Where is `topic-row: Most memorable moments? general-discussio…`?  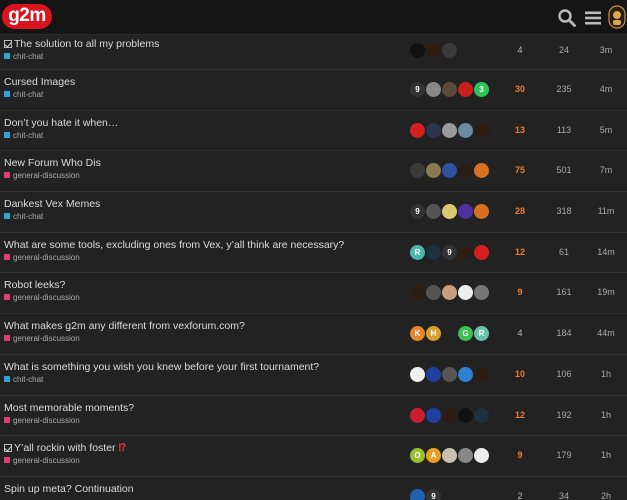 topic-row: Most memorable moments? general-discussio… is located at coordinates (313, 416).